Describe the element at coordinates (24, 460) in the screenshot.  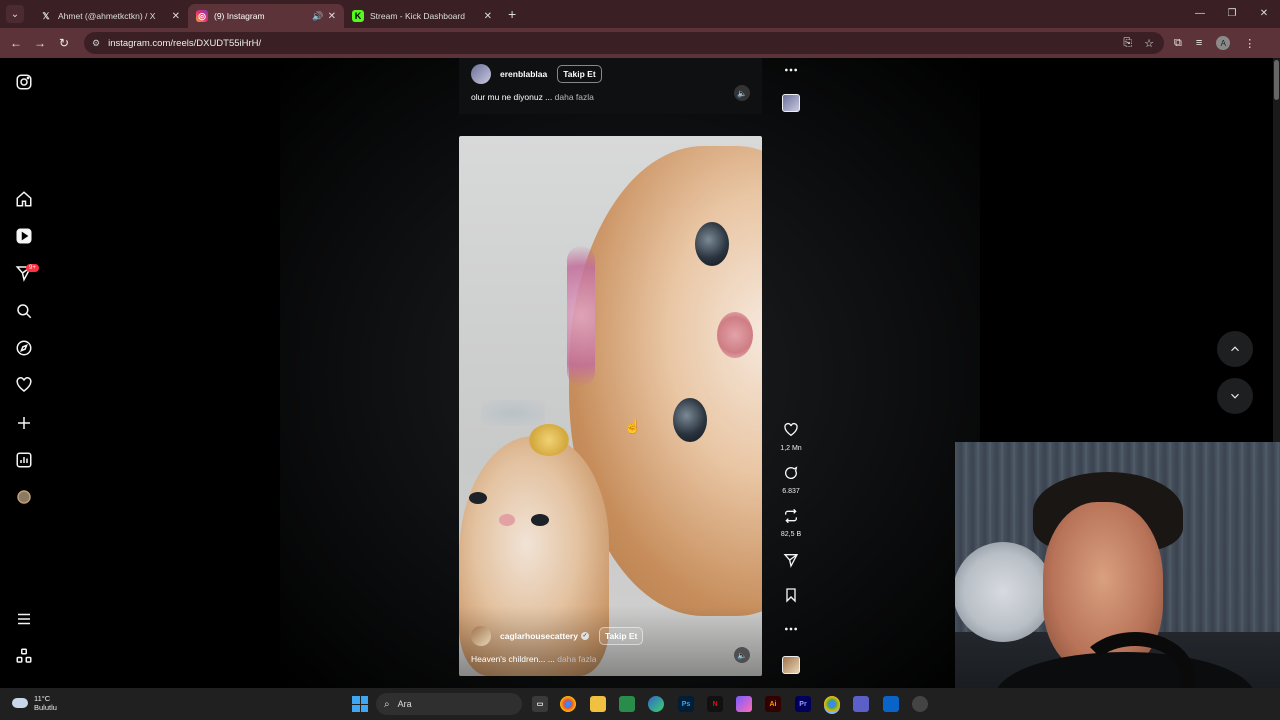
I see `dashboard-icon` at that location.